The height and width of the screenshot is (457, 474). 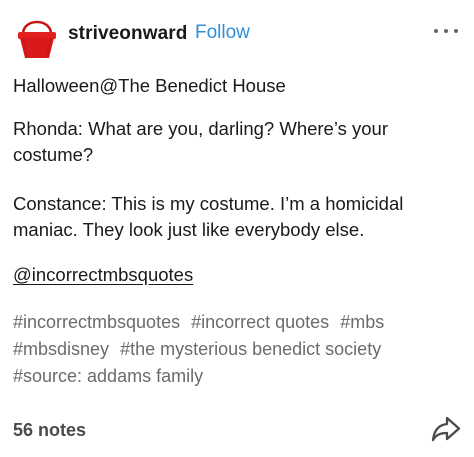 I want to click on mention-link: @incorrectmbsquotes, so click(x=103, y=275).